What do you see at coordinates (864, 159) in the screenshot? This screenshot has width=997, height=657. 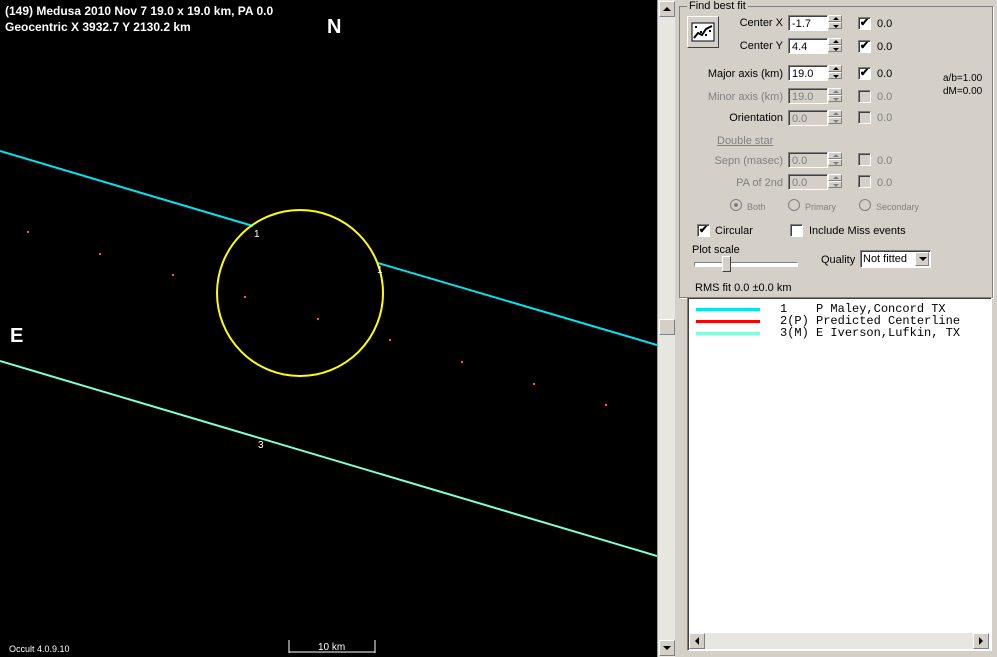 I see `sepn-checkbox` at bounding box center [864, 159].